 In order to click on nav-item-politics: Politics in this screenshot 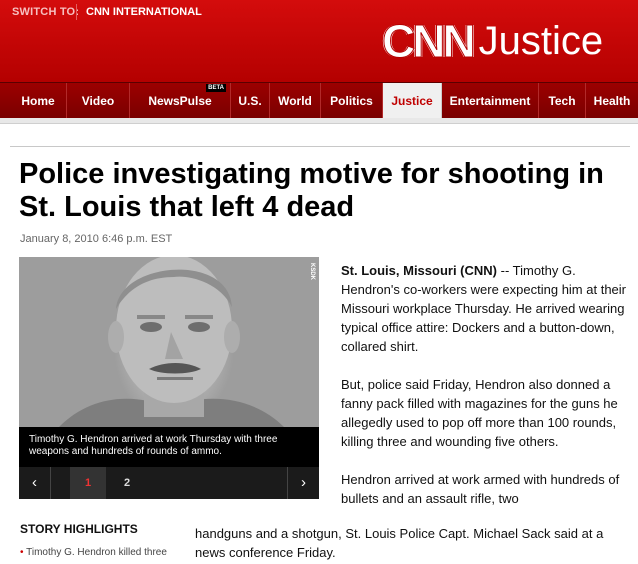, I will do `click(352, 101)`.